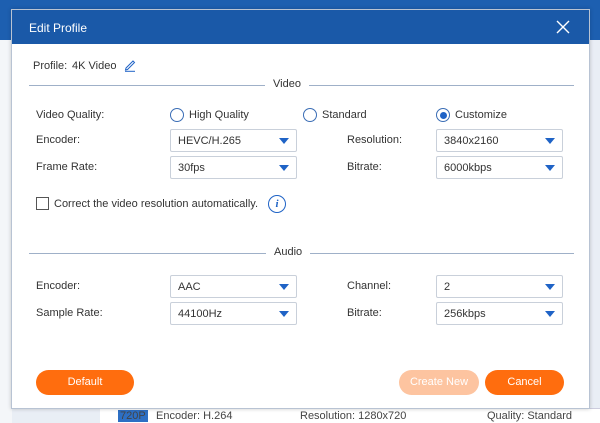 The height and width of the screenshot is (423, 600). I want to click on bg-encoder: Encoder: H.264, so click(194, 416).